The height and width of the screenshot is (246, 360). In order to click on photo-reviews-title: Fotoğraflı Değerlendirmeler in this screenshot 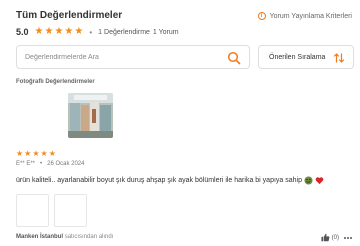, I will do `click(55, 82)`.